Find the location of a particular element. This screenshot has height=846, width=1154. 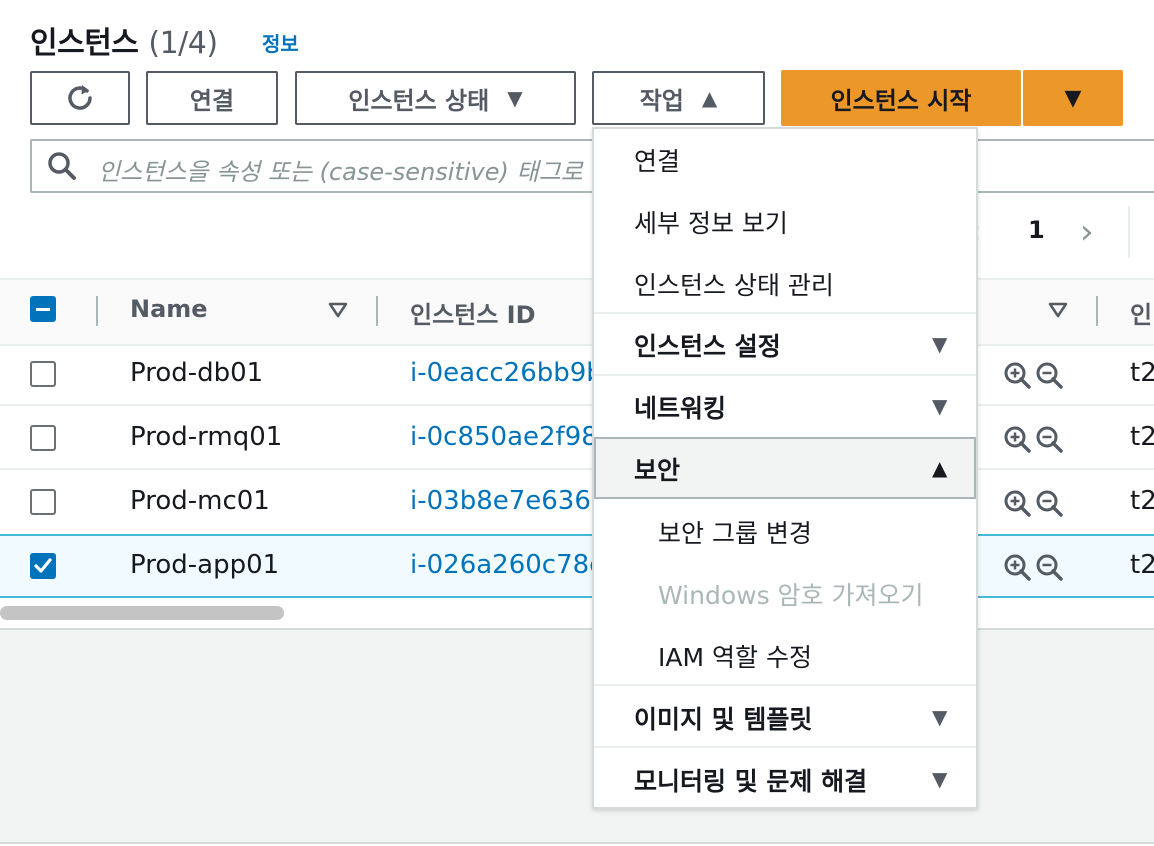

instance-state-button: 인스턴스 상태 ▼ is located at coordinates (435, 98).